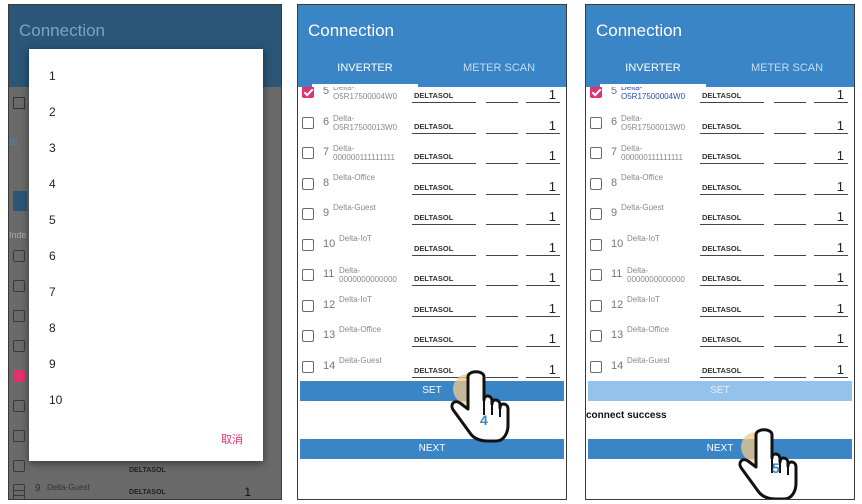 This screenshot has height=504, width=862. What do you see at coordinates (617, 243) in the screenshot?
I see `row-index: 10` at bounding box center [617, 243].